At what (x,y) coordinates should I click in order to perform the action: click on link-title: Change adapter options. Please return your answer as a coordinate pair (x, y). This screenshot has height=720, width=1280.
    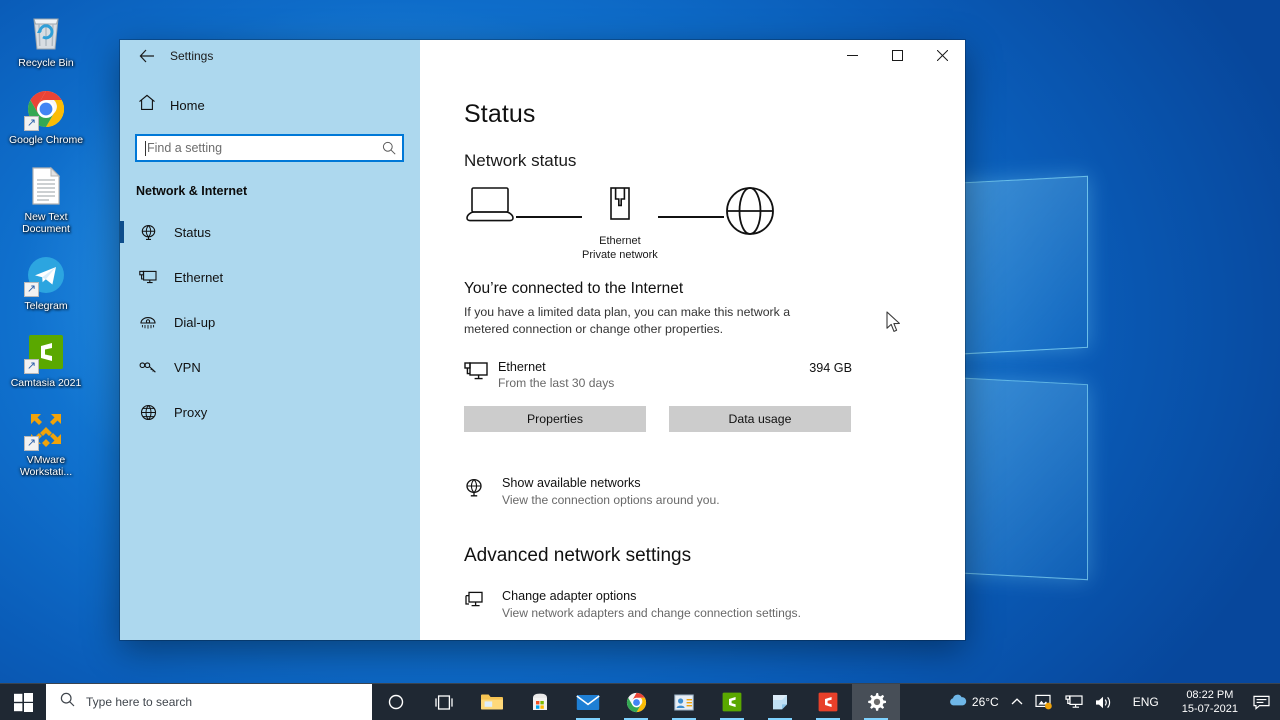
    Looking at the image, I should click on (569, 596).